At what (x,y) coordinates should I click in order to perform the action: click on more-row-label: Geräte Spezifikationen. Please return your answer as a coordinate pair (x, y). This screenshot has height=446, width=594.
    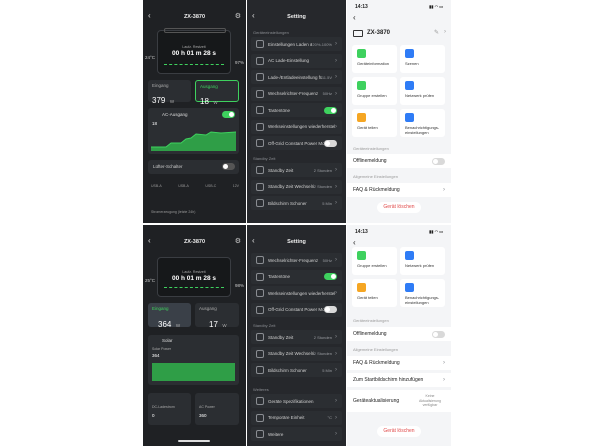
    Looking at the image, I should click on (291, 401).